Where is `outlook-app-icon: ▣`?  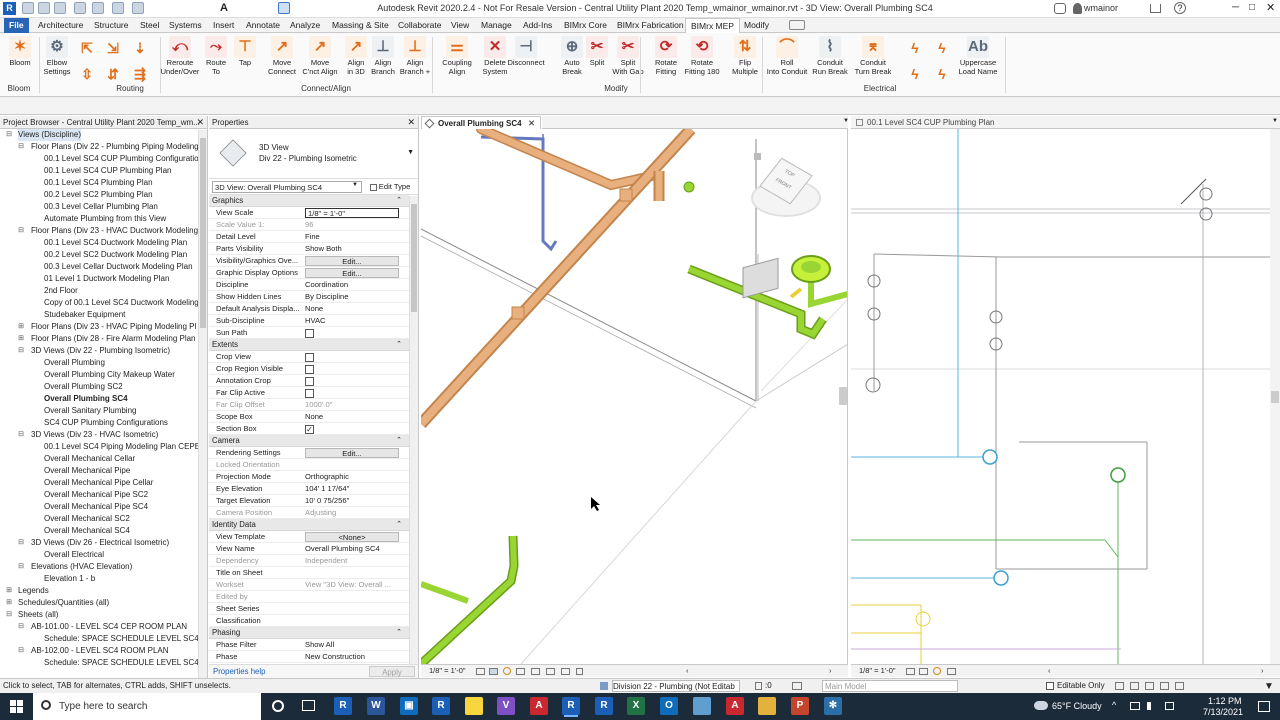 outlook-app-icon: ▣ is located at coordinates (409, 706).